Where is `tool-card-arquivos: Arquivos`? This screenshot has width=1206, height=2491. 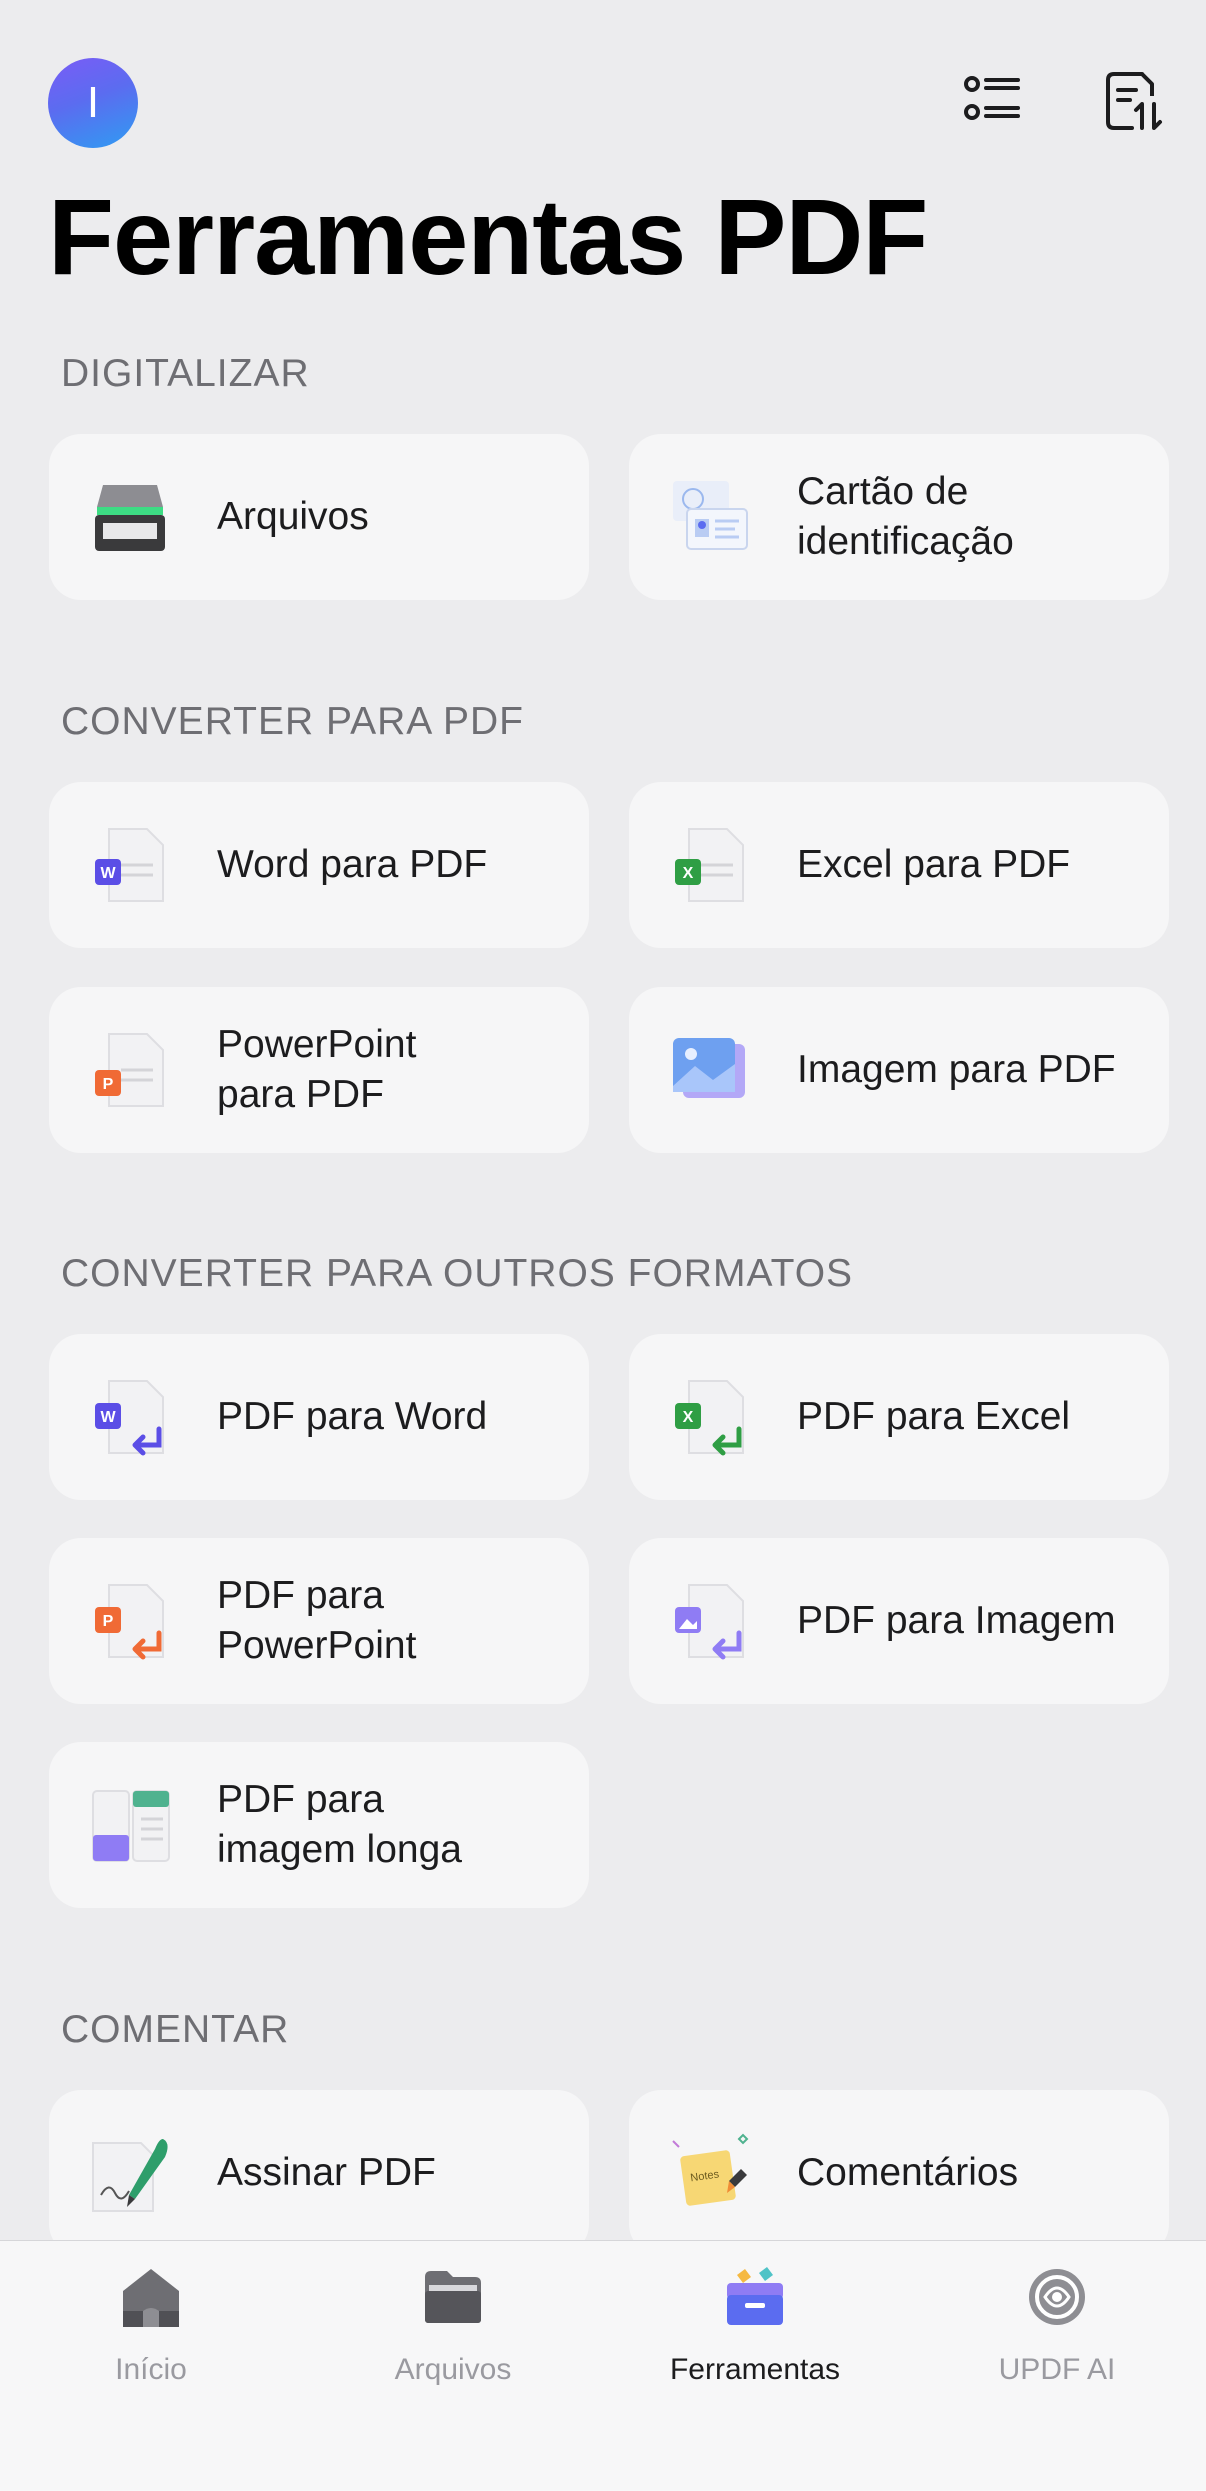 tool-card-arquivos: Arquivos is located at coordinates (319, 517).